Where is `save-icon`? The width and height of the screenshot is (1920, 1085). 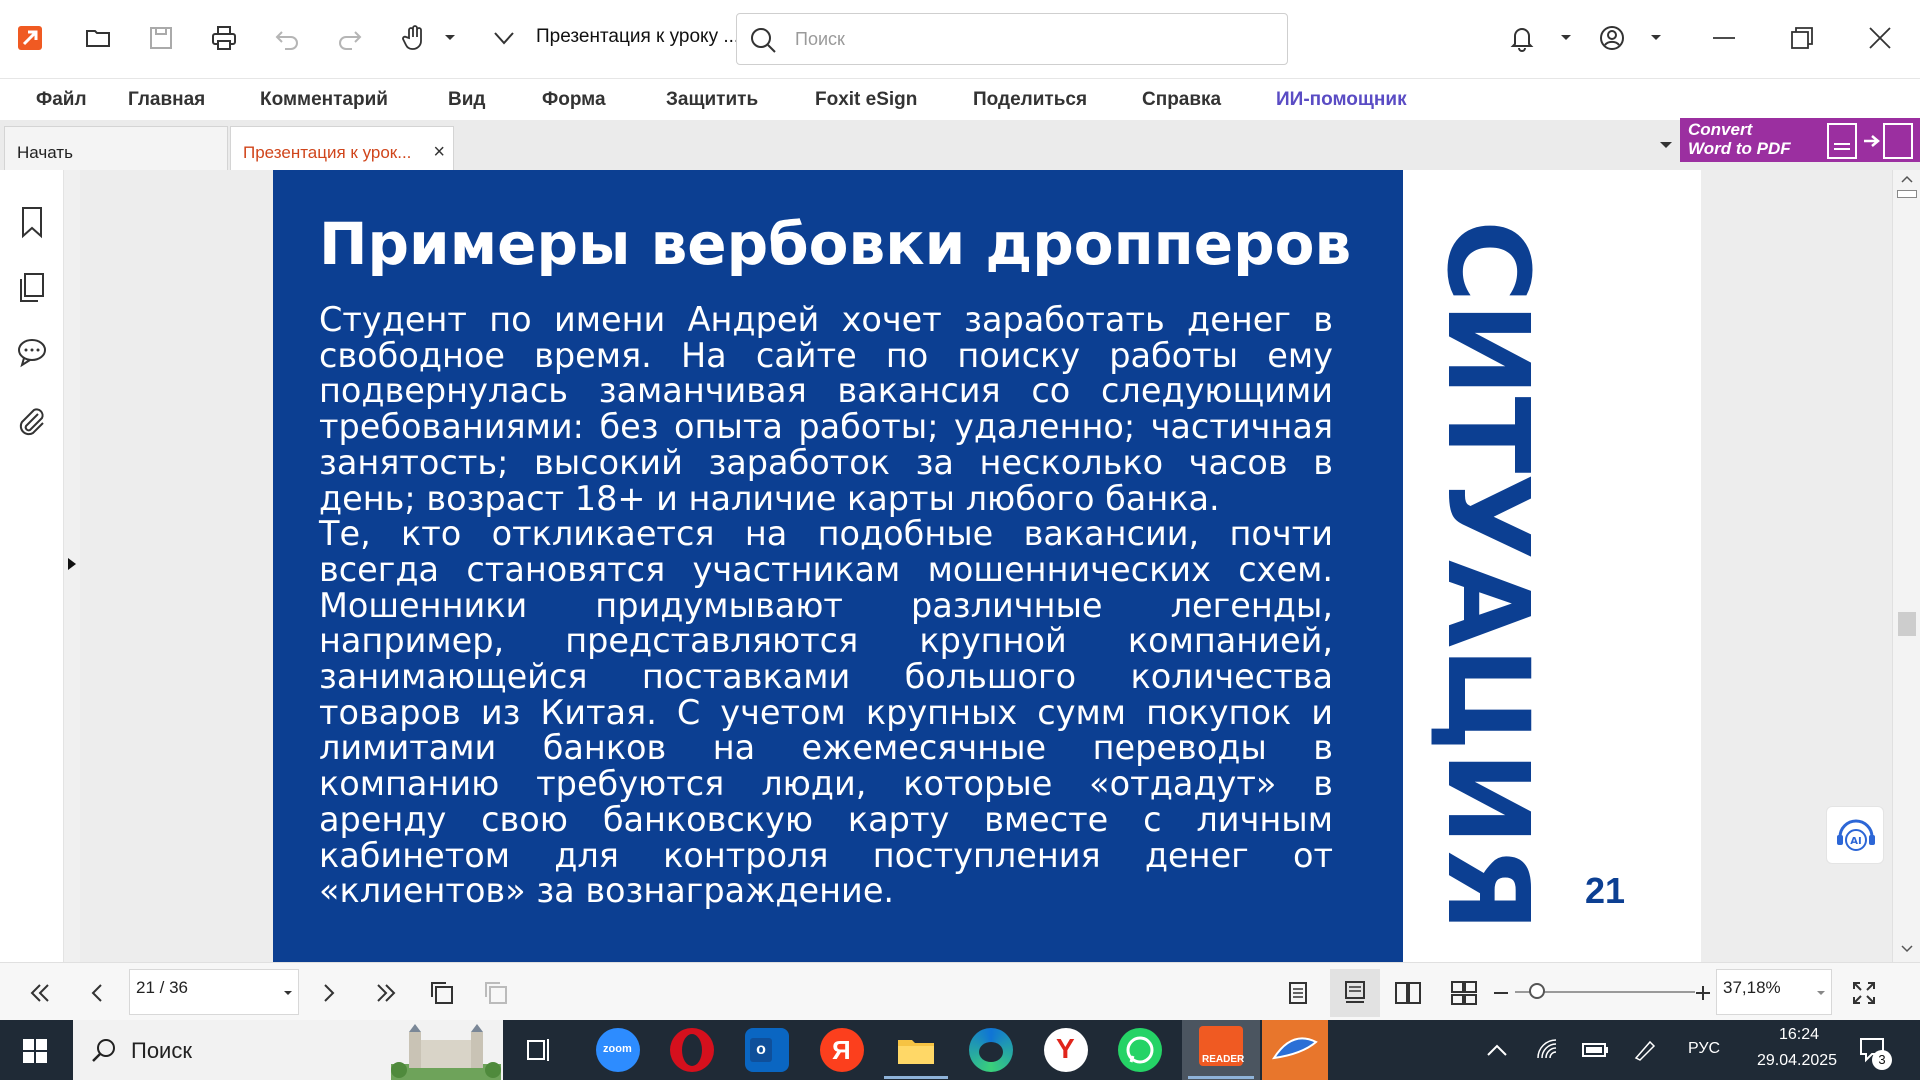
save-icon is located at coordinates (161, 38).